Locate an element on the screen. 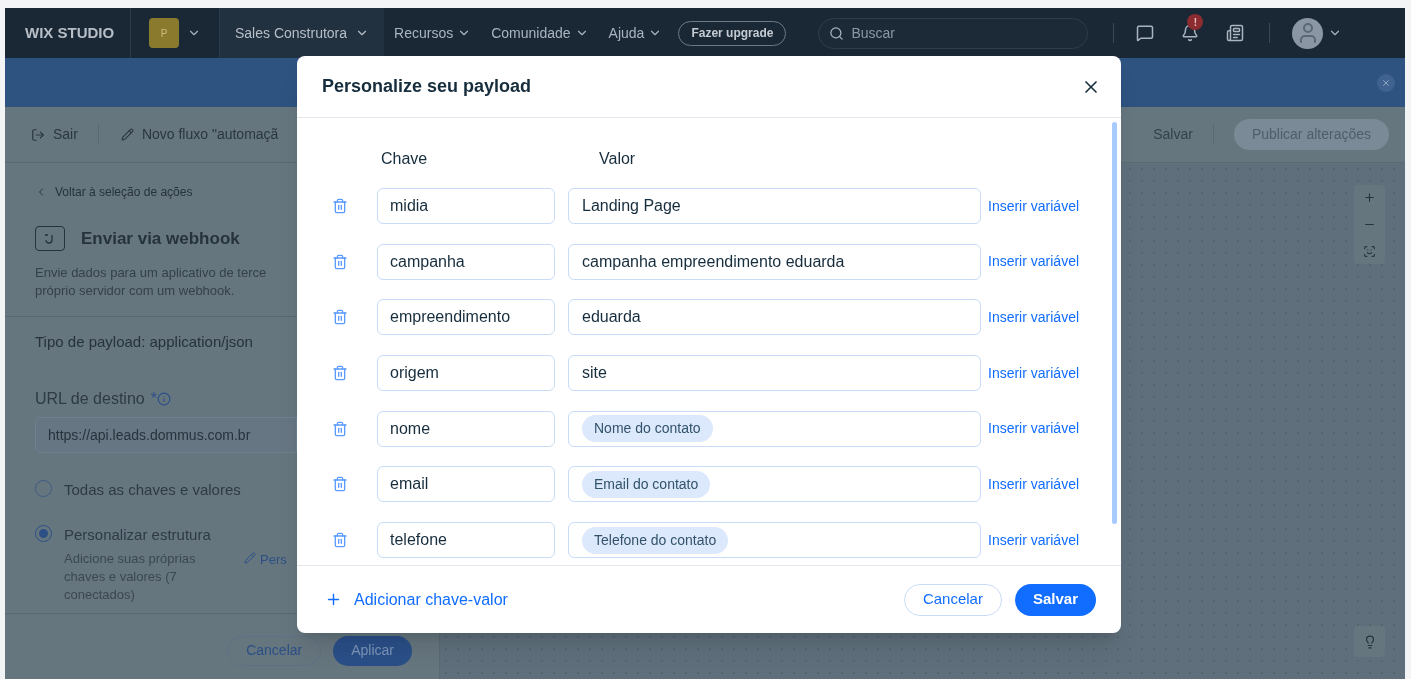 Image resolution: width=1411 pixels, height=679 pixels. url-field: https://api.leads.dommus.com.br is located at coordinates (166, 435).